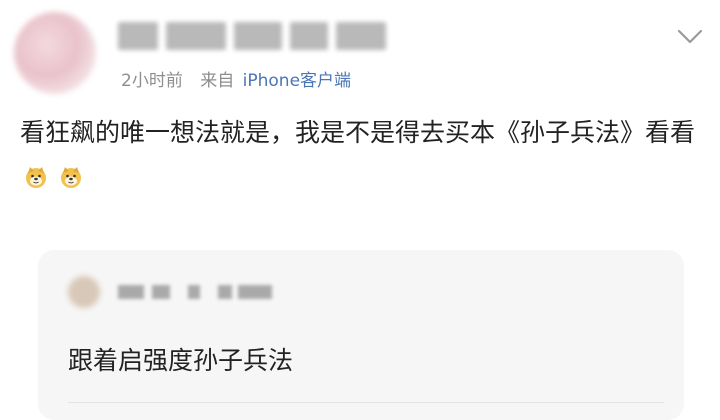 The height and width of the screenshot is (420, 720). I want to click on post-time: 2小时前, so click(152, 81).